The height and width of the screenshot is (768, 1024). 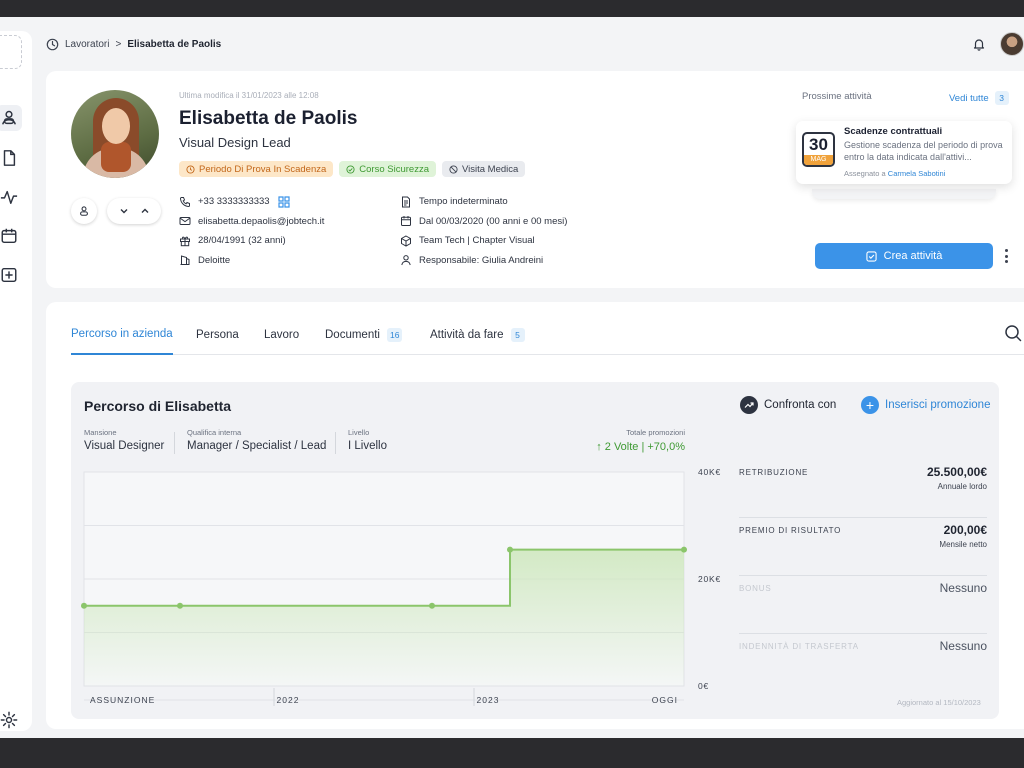 I want to click on x-tick-label: ASSUNZIONE, so click(x=122, y=700).